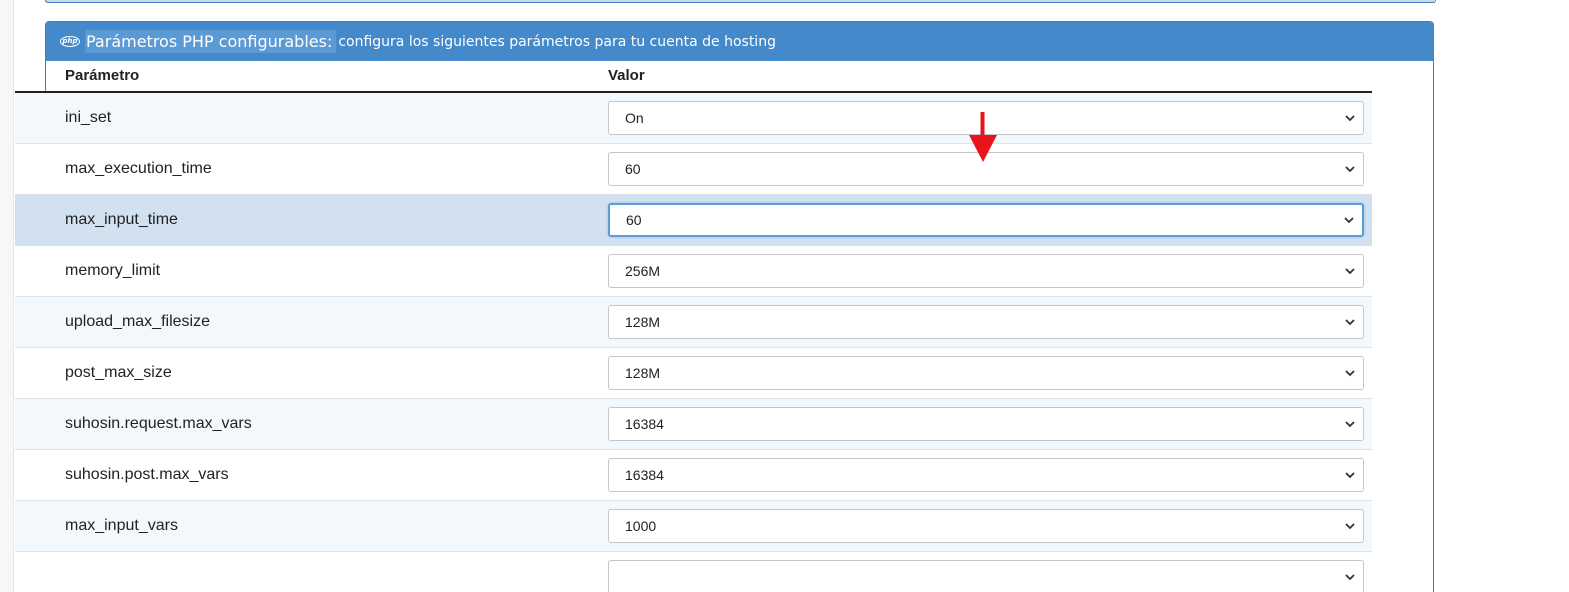 Image resolution: width=1569 pixels, height=592 pixels. I want to click on table-row: post_max_size 128M, so click(693, 372).